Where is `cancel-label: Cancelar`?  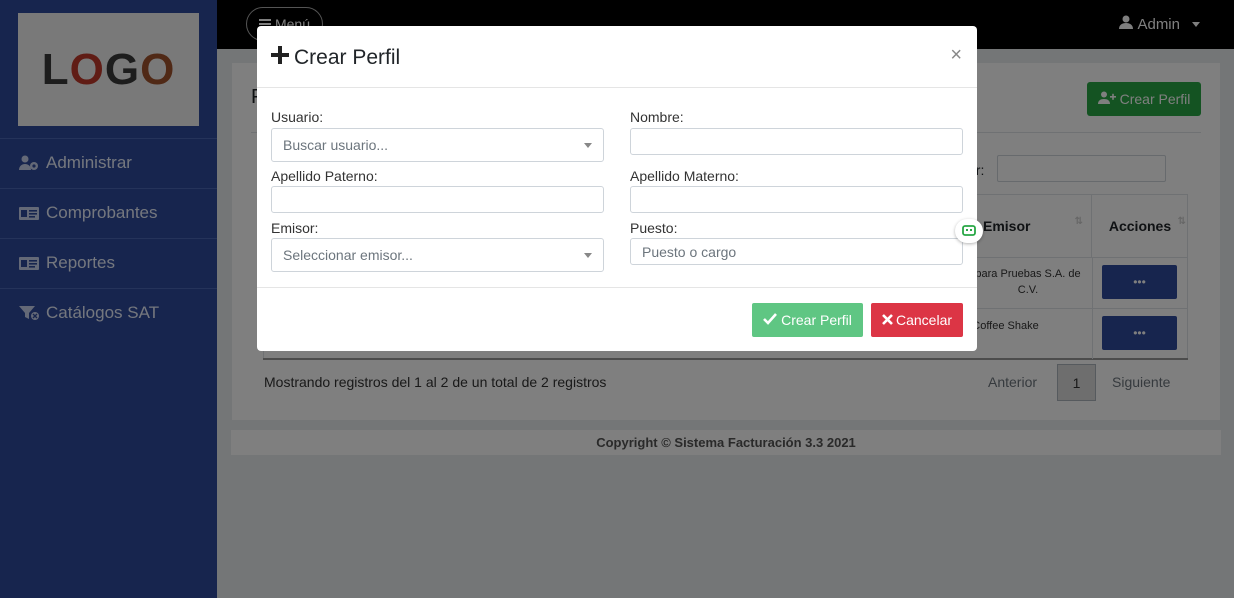
cancel-label: Cancelar is located at coordinates (924, 320).